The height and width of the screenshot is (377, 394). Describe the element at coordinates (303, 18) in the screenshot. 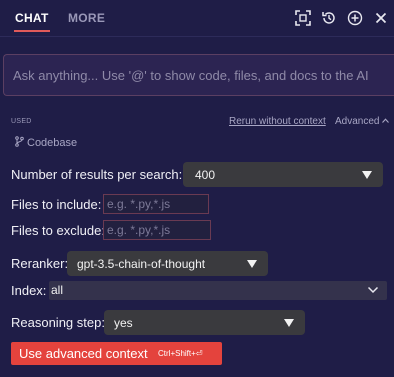

I see `expand-icon` at that location.